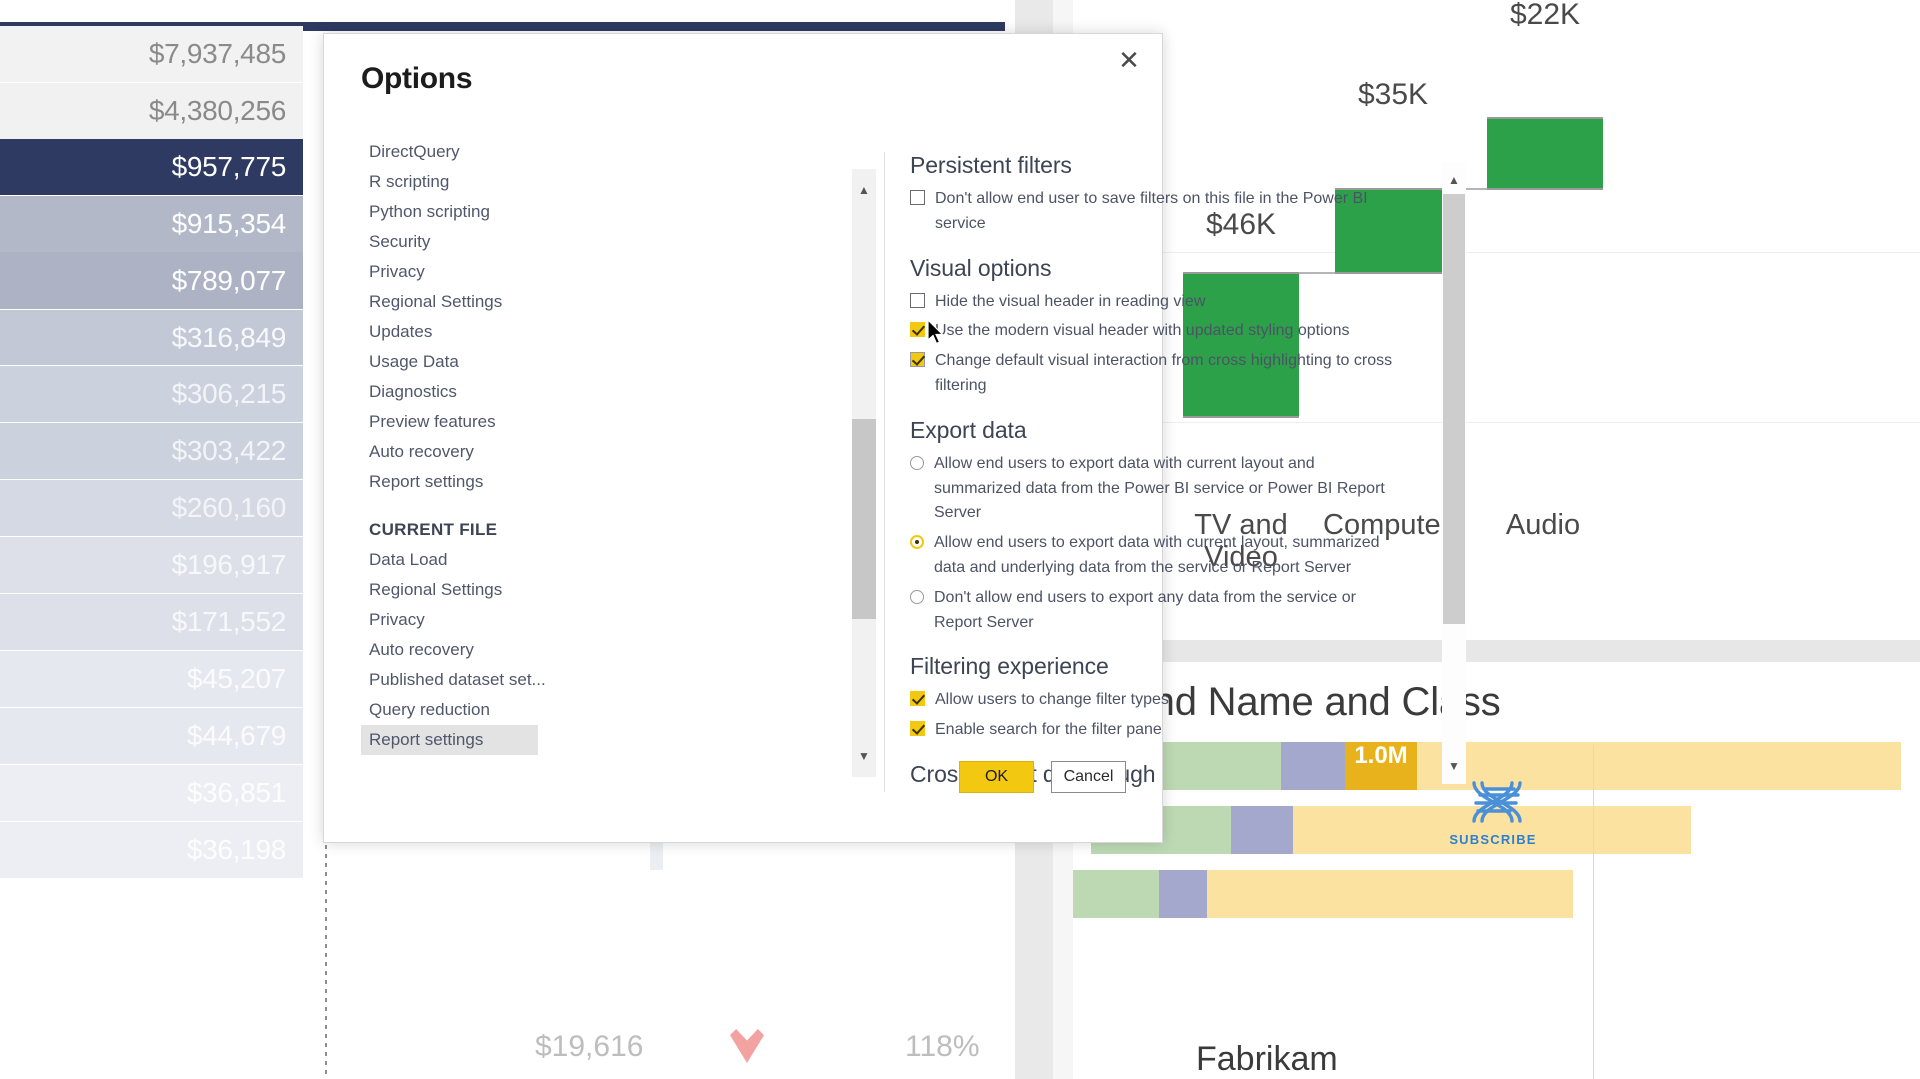 Image resolution: width=1920 pixels, height=1079 pixels. What do you see at coordinates (151, 508) in the screenshot?
I see `matrix-row: $260,160` at bounding box center [151, 508].